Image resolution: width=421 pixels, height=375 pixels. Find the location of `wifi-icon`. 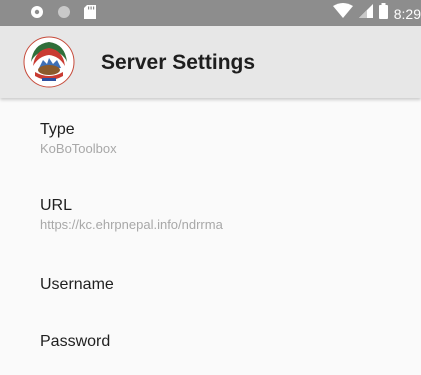

wifi-icon is located at coordinates (342, 13).